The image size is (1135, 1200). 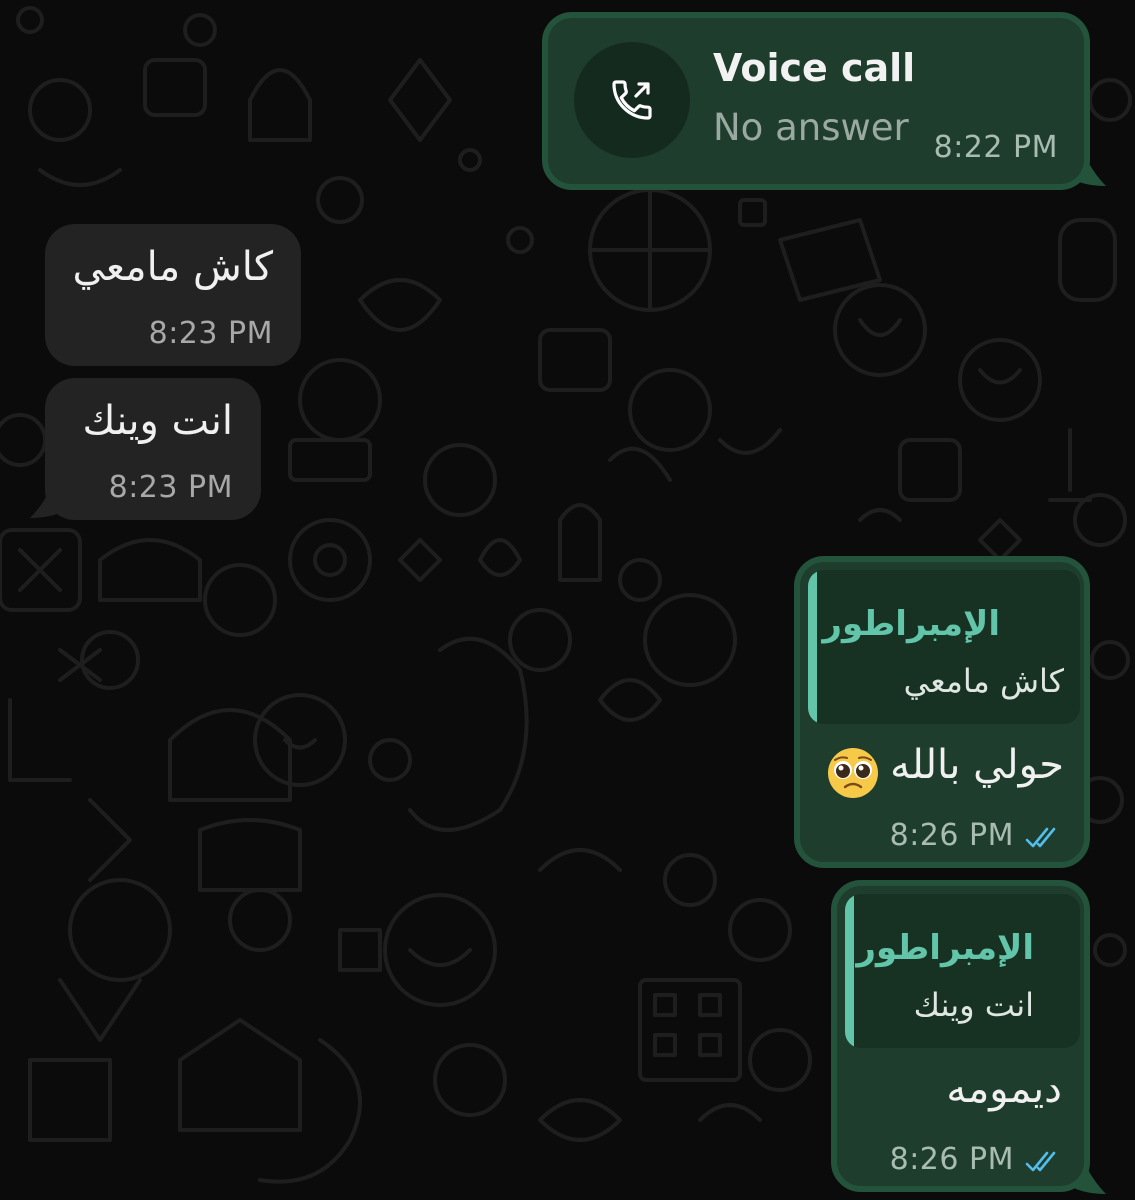 What do you see at coordinates (814, 68) in the screenshot?
I see `call-title: Voice call` at bounding box center [814, 68].